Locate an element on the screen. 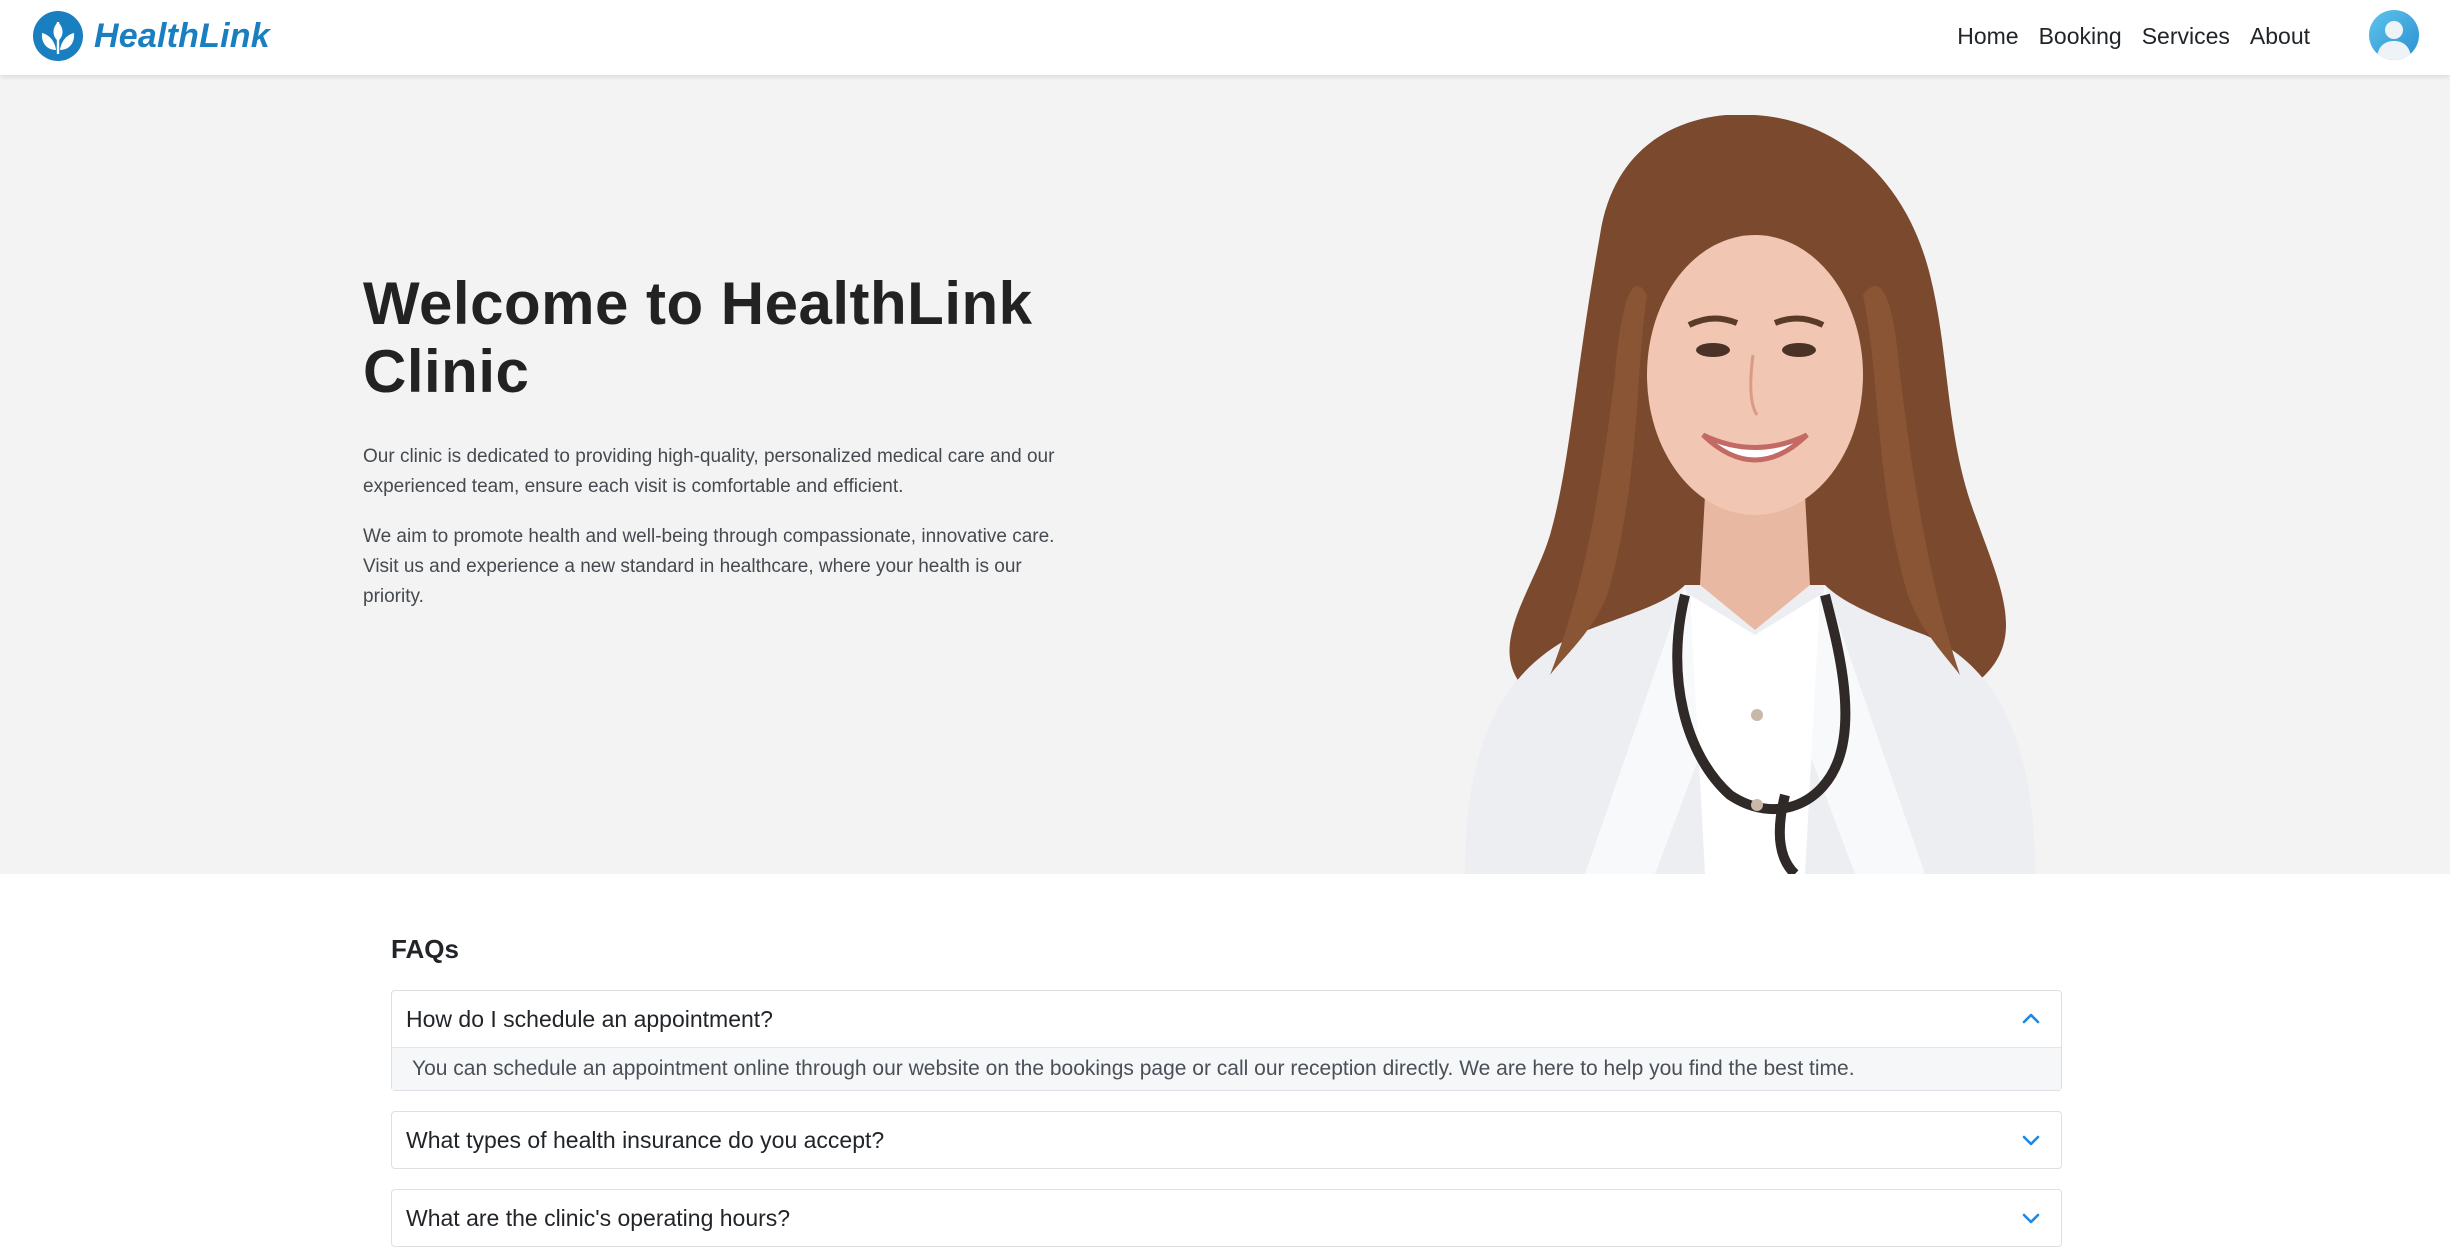 The width and height of the screenshot is (2450, 1247). user-silhouette-icon is located at coordinates (2394, 40).